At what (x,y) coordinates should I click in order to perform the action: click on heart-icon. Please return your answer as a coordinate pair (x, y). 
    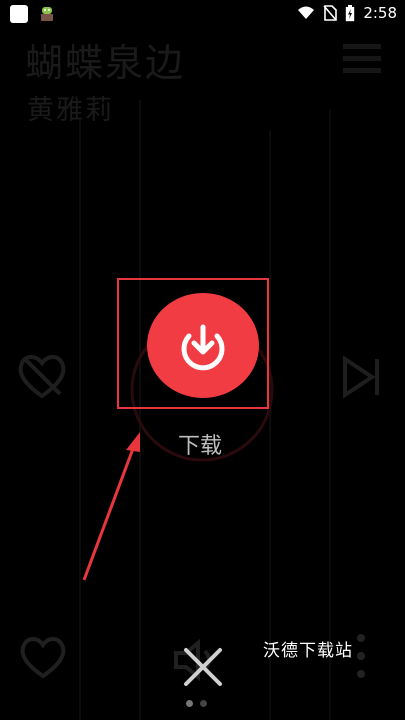
    Looking at the image, I should click on (43, 657).